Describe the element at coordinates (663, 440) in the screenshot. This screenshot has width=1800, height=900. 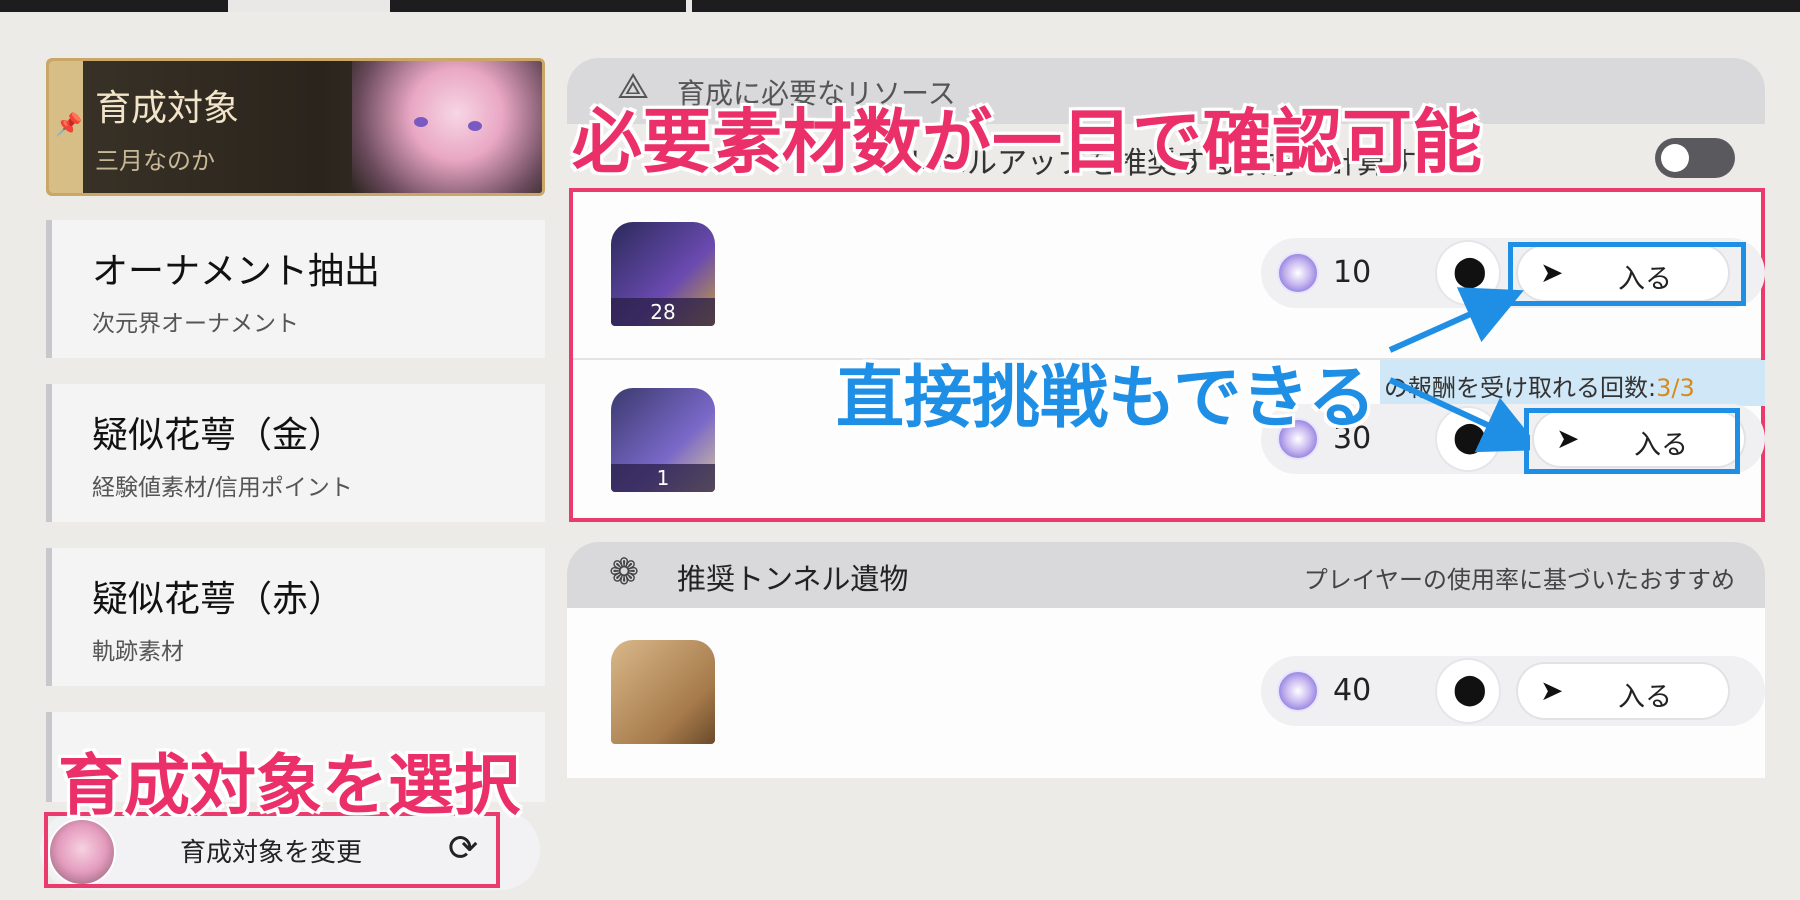
I see `calyx-material-icon: 1` at that location.